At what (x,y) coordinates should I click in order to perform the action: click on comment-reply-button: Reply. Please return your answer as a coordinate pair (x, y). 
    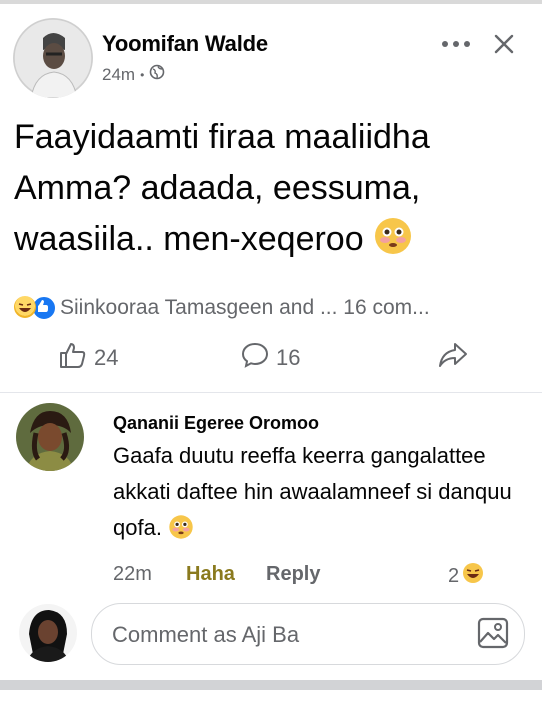
    Looking at the image, I should click on (293, 574).